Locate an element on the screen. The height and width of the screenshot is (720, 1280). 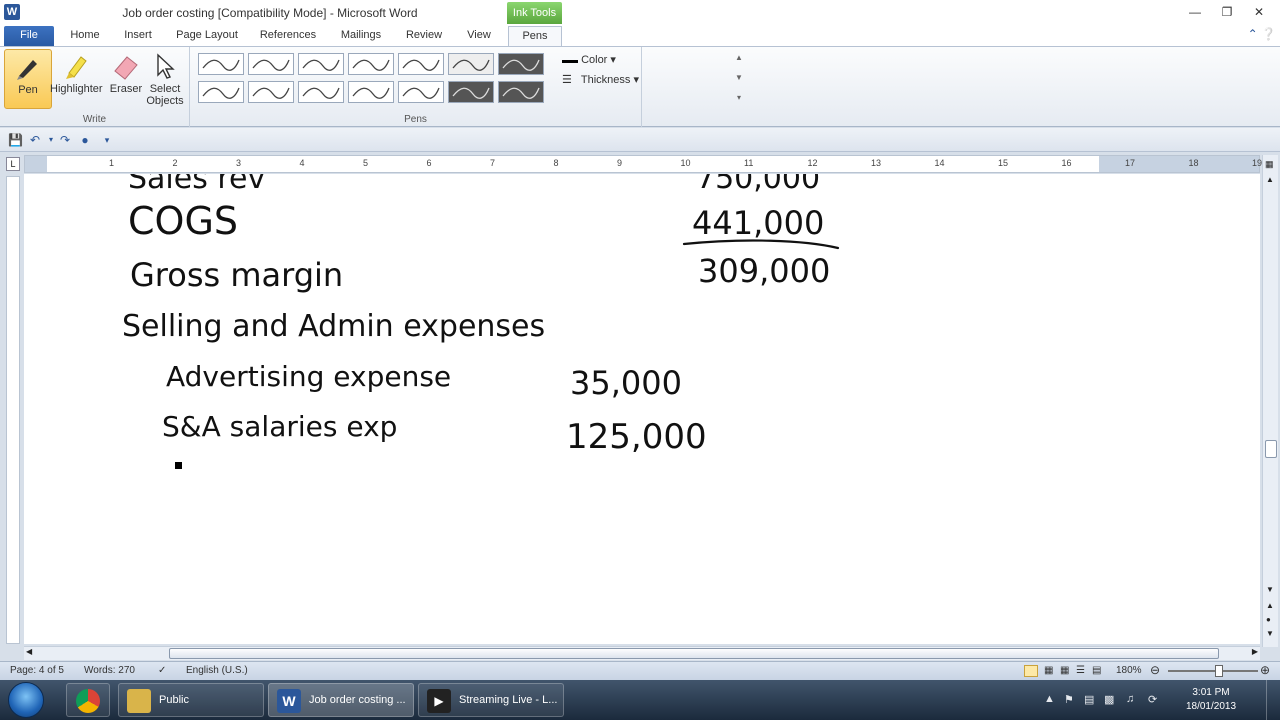
display-icon: ▤ is located at coordinates (1089, 699).